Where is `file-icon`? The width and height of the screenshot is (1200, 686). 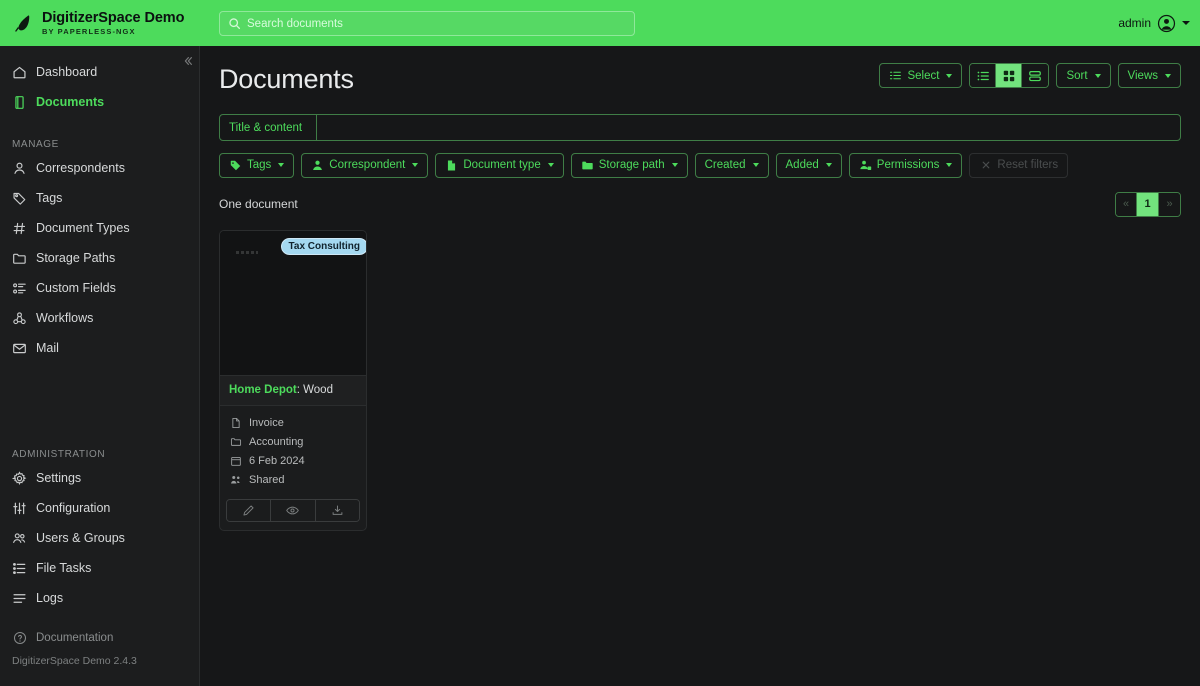 file-icon is located at coordinates (235, 422).